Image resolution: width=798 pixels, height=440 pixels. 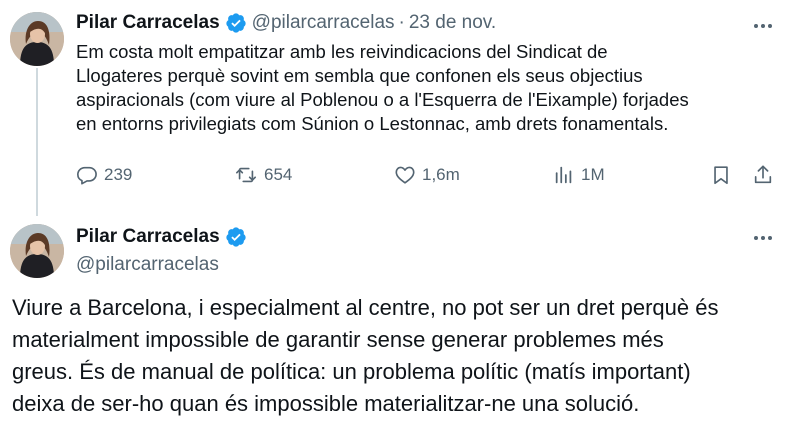 I want to click on share-icon, so click(x=763, y=175).